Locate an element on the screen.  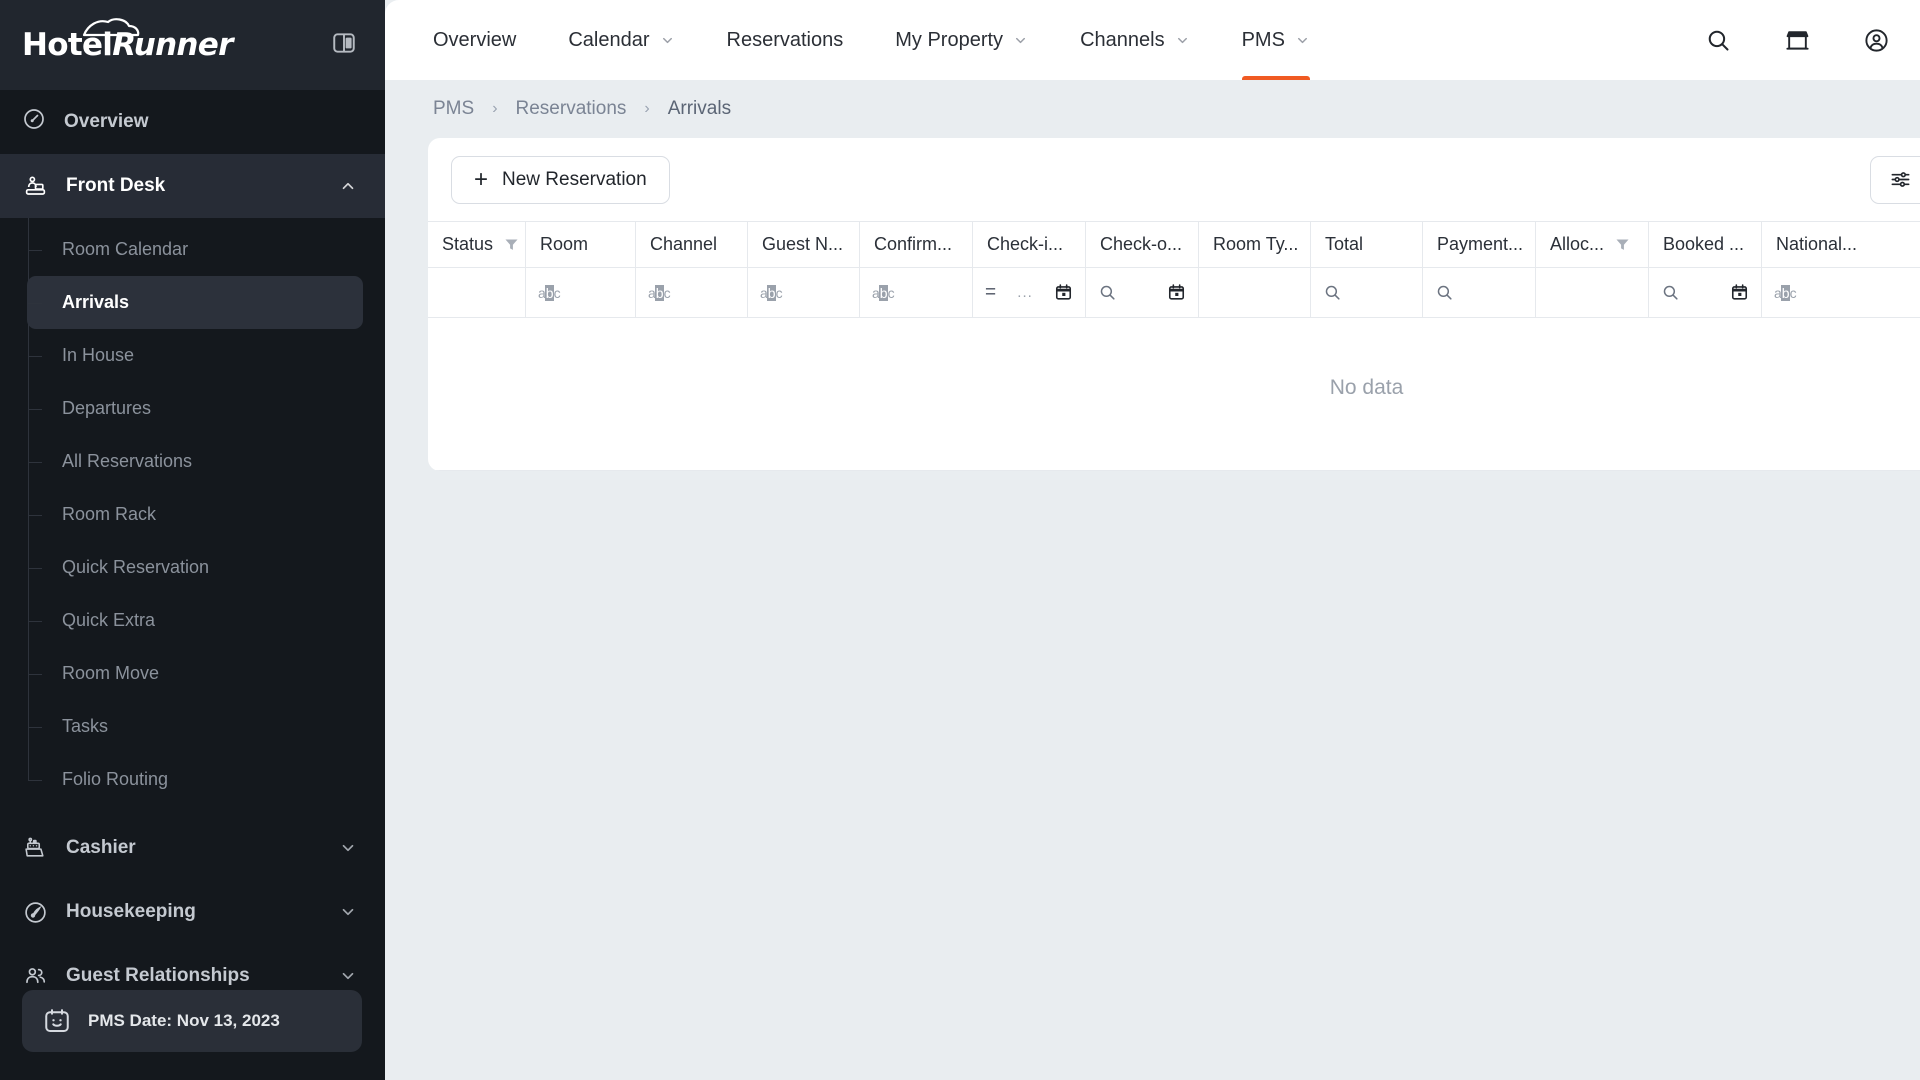
column-header-room-label: Room is located at coordinates (564, 244).